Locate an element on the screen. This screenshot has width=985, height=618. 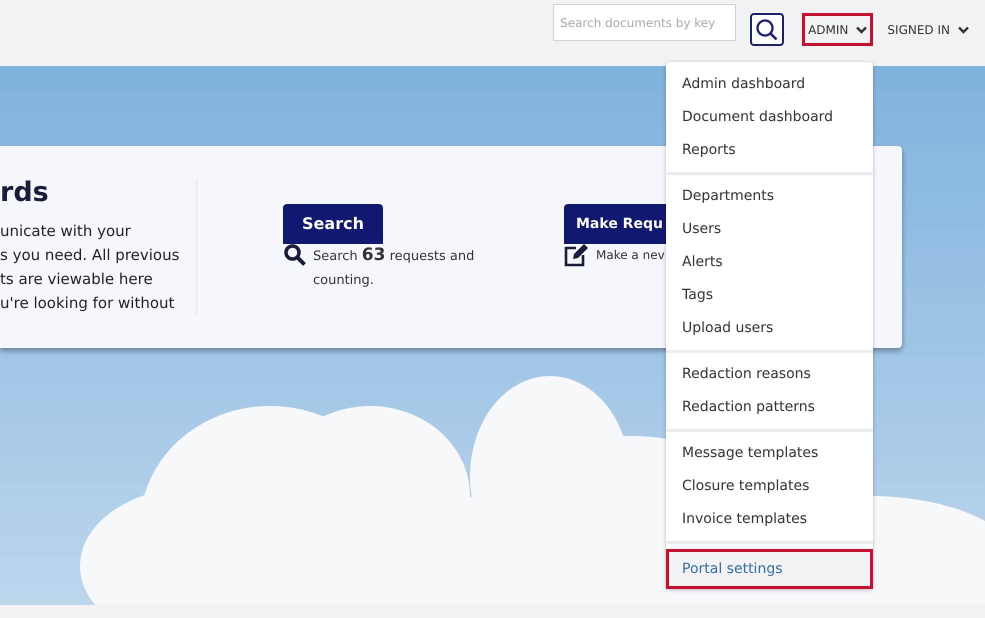
menu-item: Tags is located at coordinates (769, 295).